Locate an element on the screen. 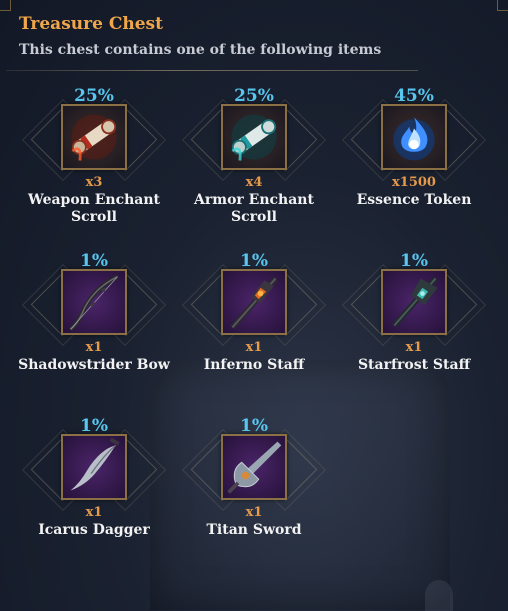  essence-token-icon is located at coordinates (414, 137).